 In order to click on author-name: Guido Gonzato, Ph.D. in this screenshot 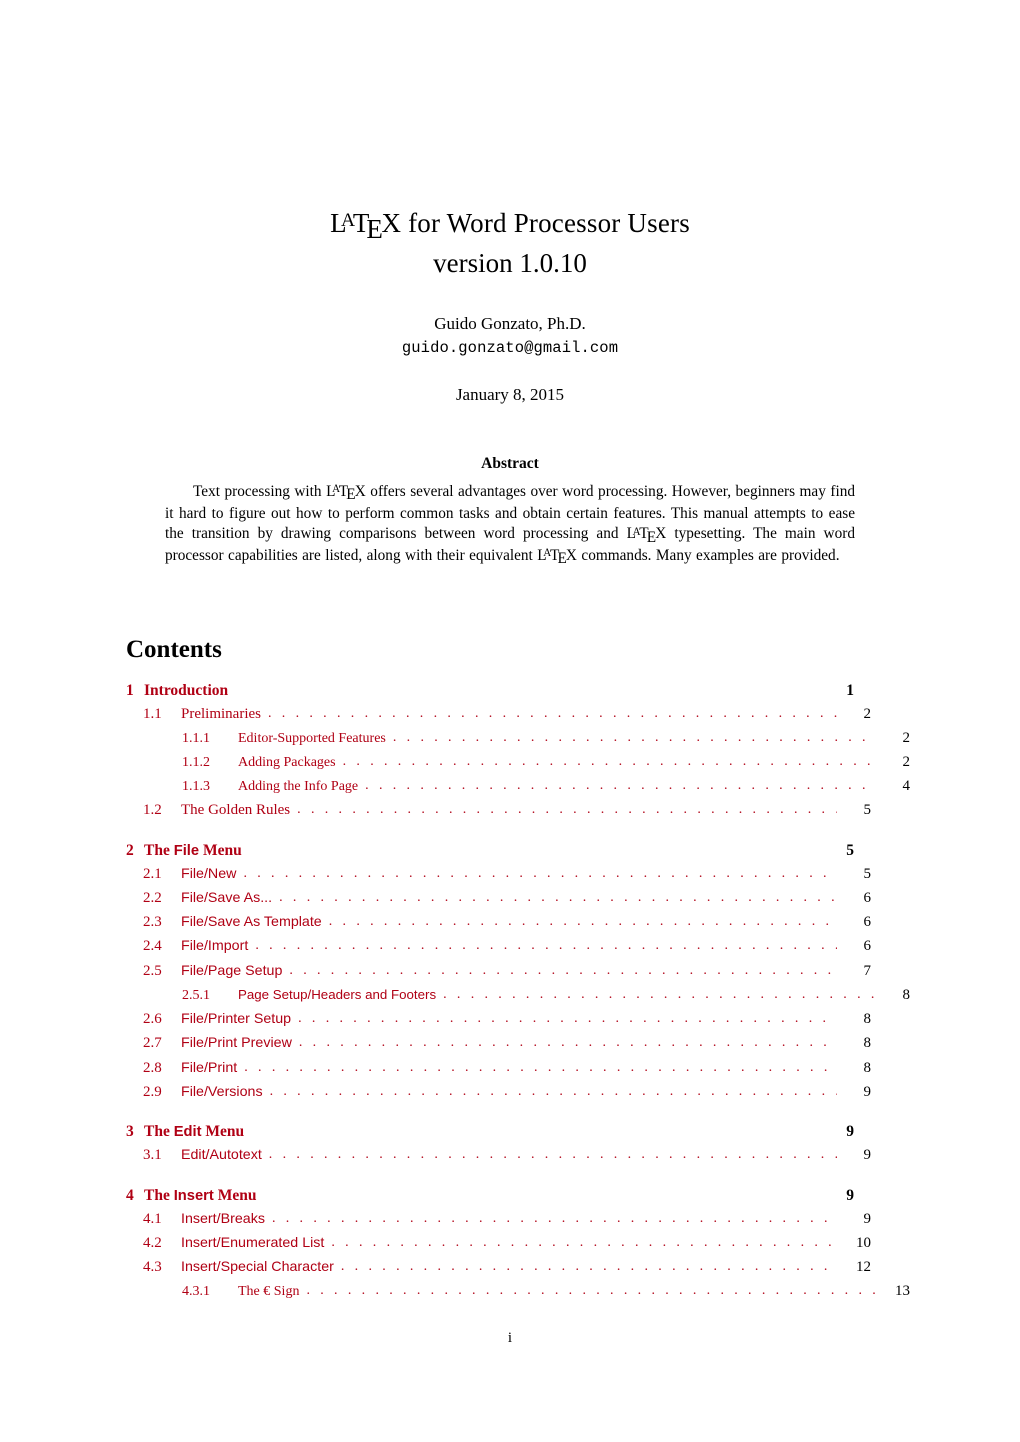, I will do `click(510, 323)`.